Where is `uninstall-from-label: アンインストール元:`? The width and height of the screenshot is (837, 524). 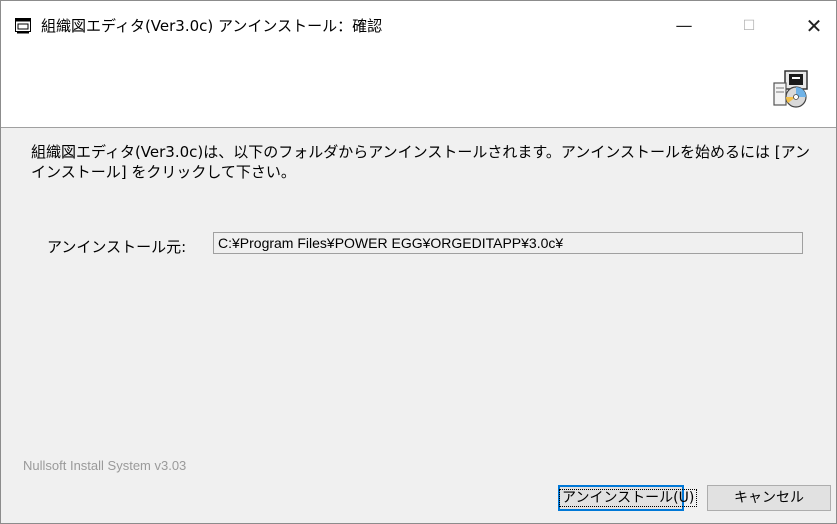
uninstall-from-label: アンインストール元: is located at coordinates (117, 247).